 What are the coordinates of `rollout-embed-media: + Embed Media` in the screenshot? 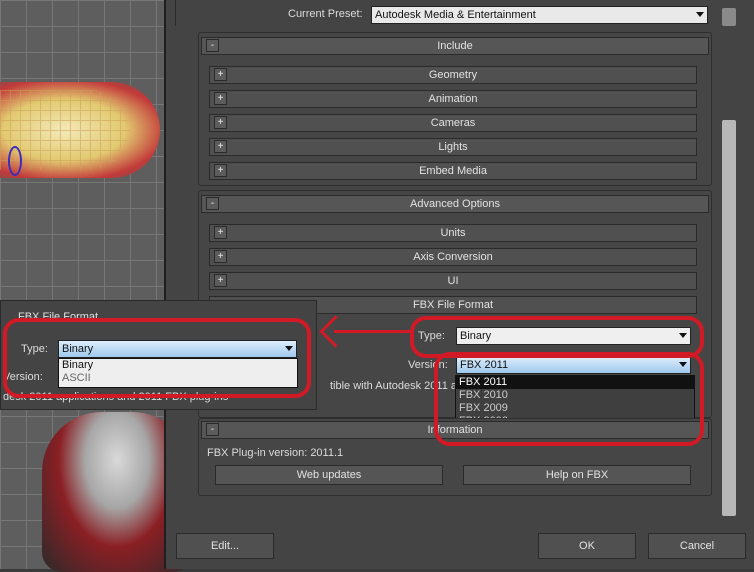 It's located at (453, 171).